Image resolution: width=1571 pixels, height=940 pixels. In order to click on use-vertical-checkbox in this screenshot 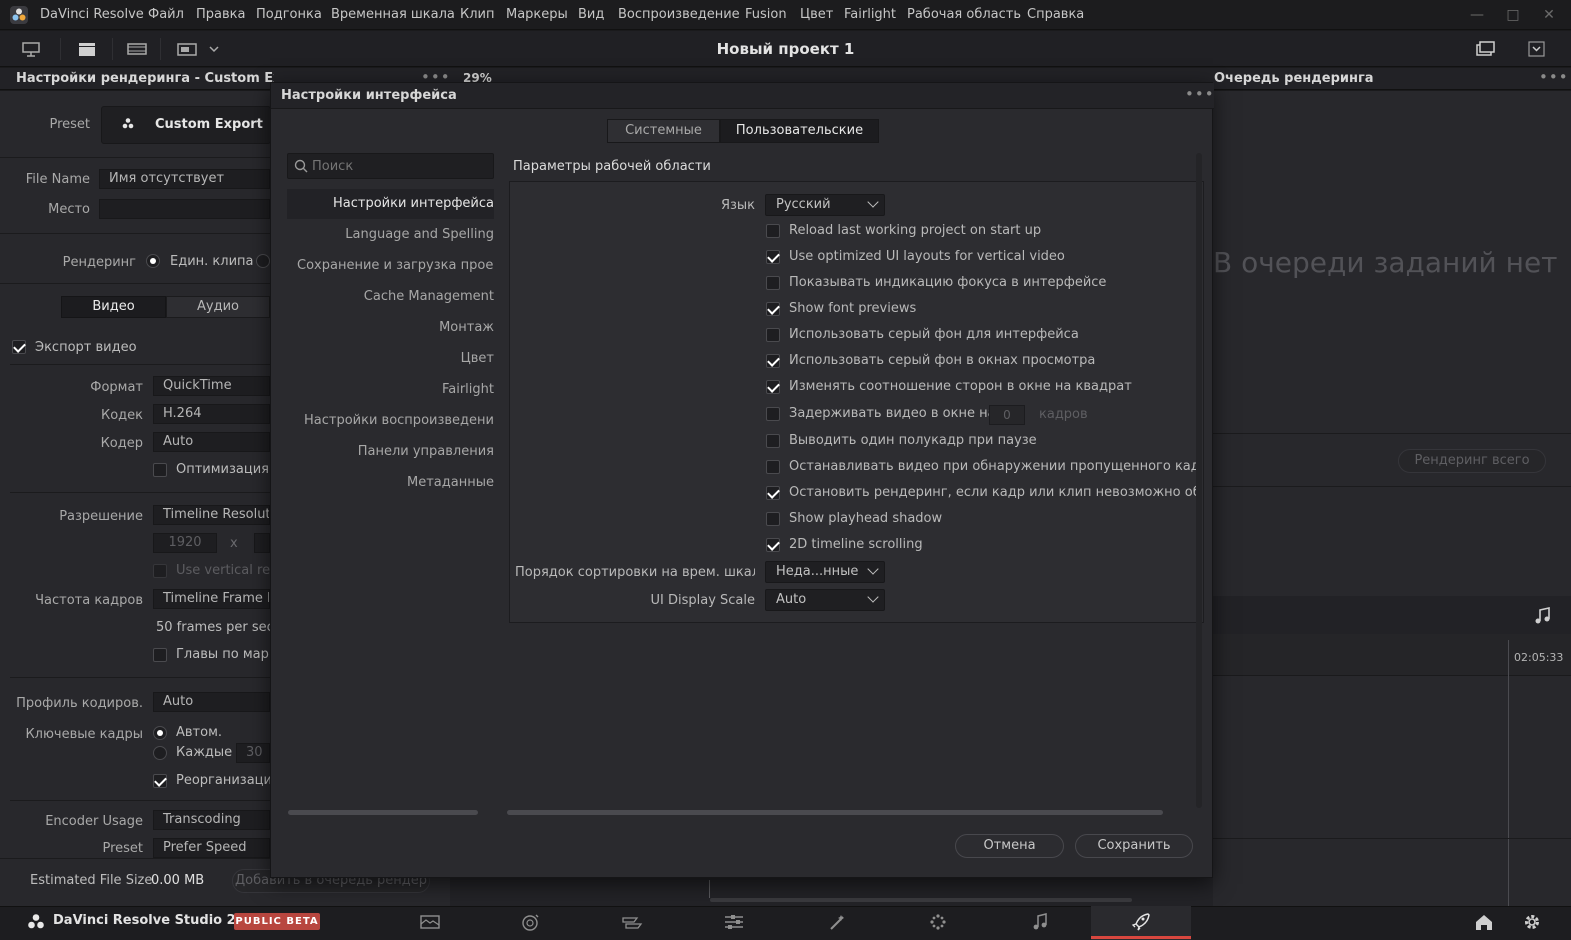, I will do `click(160, 571)`.